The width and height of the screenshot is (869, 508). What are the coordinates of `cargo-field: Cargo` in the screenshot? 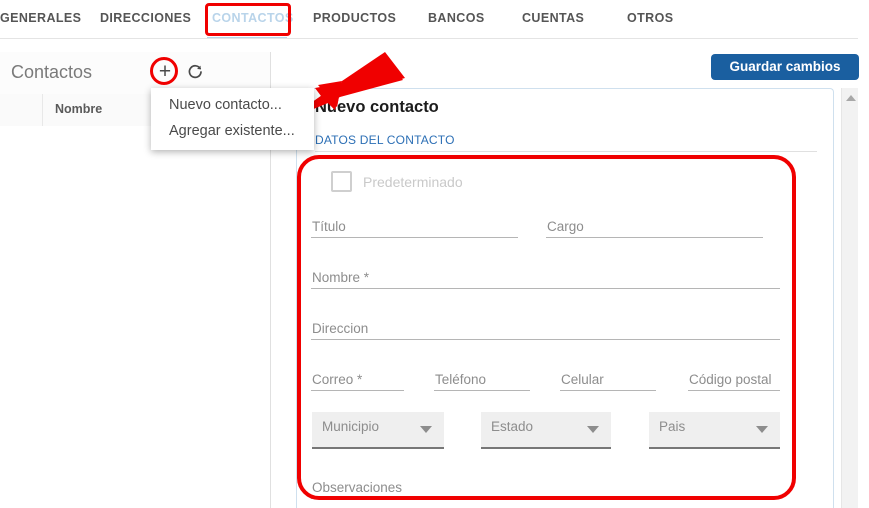 It's located at (654, 222).